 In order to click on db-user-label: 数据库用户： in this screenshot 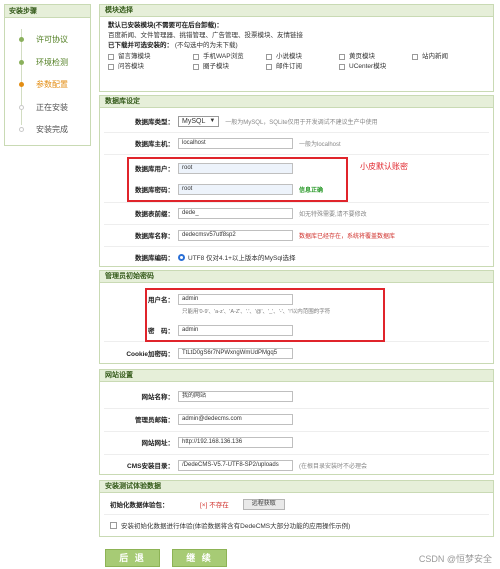, I will do `click(154, 169)`.